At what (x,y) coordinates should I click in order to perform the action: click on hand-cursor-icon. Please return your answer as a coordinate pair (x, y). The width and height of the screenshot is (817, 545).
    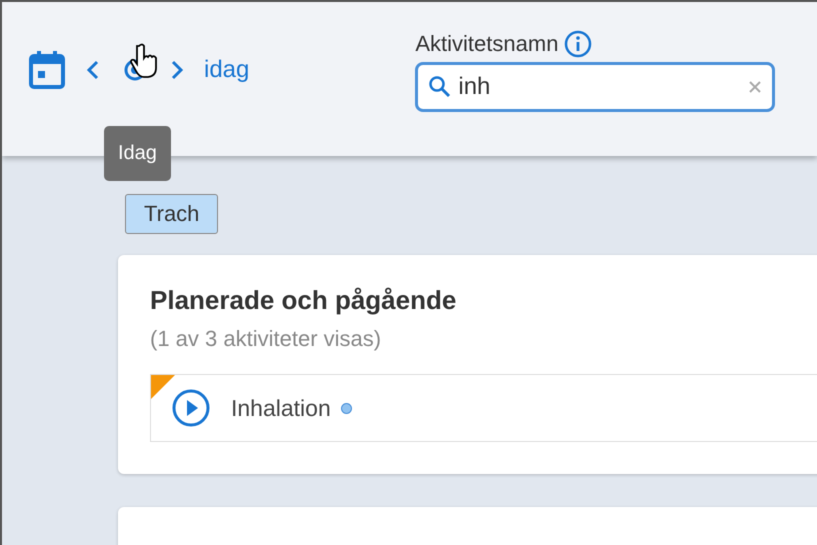
    Looking at the image, I should click on (145, 61).